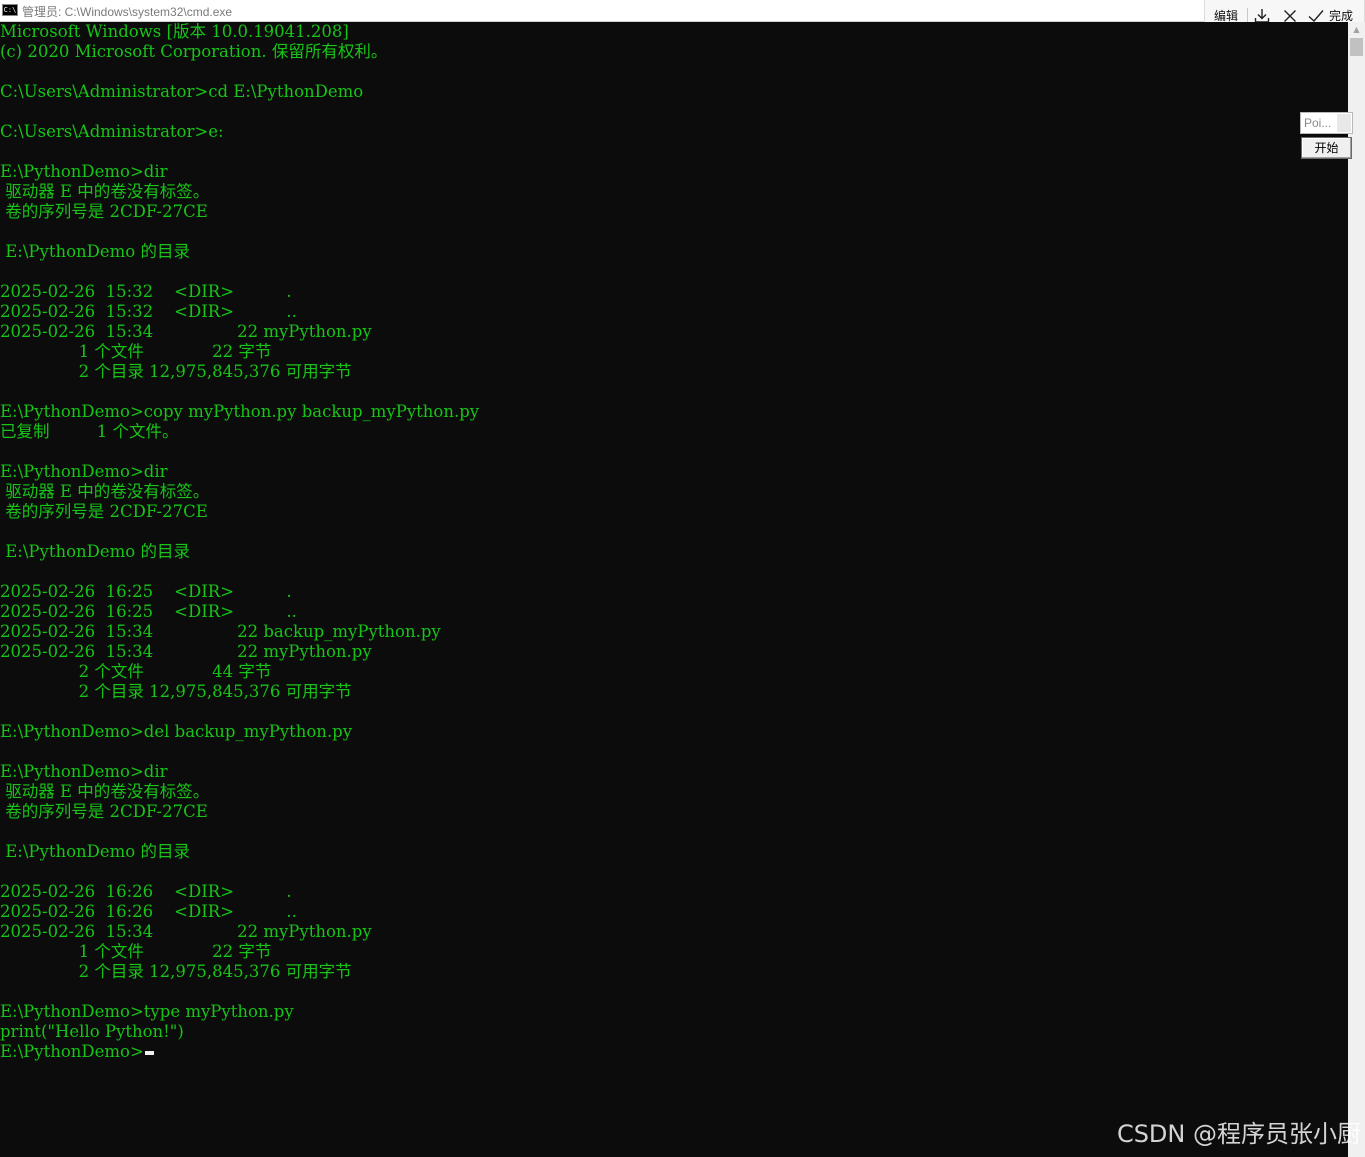 The image size is (1365, 1157). I want to click on floating-widget: Poi... 开始, so click(1326, 136).